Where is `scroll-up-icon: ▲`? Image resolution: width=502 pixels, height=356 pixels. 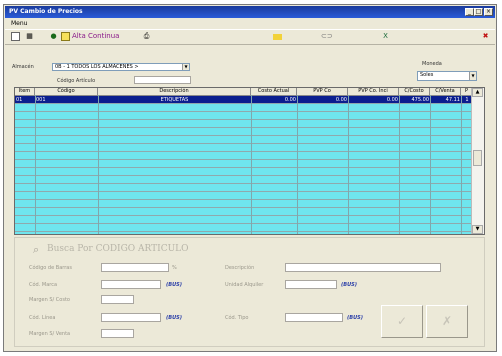
scroll-up-icon: ▲ is located at coordinates (477, 92).